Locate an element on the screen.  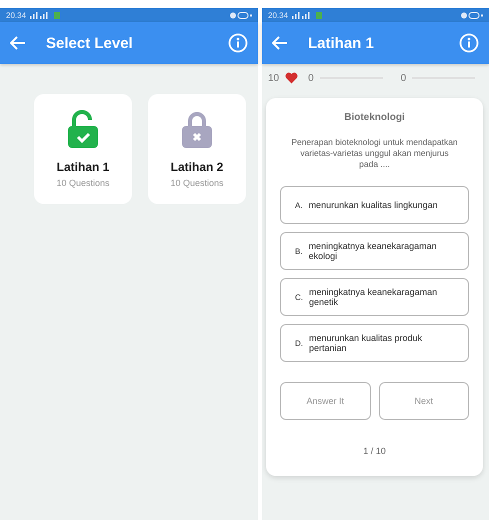
answer-option: D. menurunkan kualitas produk pertanian is located at coordinates (374, 343).